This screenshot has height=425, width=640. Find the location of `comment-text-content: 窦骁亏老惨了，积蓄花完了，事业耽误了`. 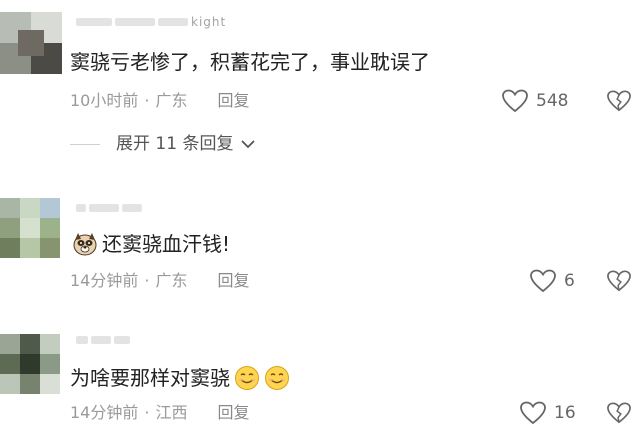

comment-text-content: 窦骁亏老惨了，积蓄花完了，事业耽误了 is located at coordinates (250, 62).